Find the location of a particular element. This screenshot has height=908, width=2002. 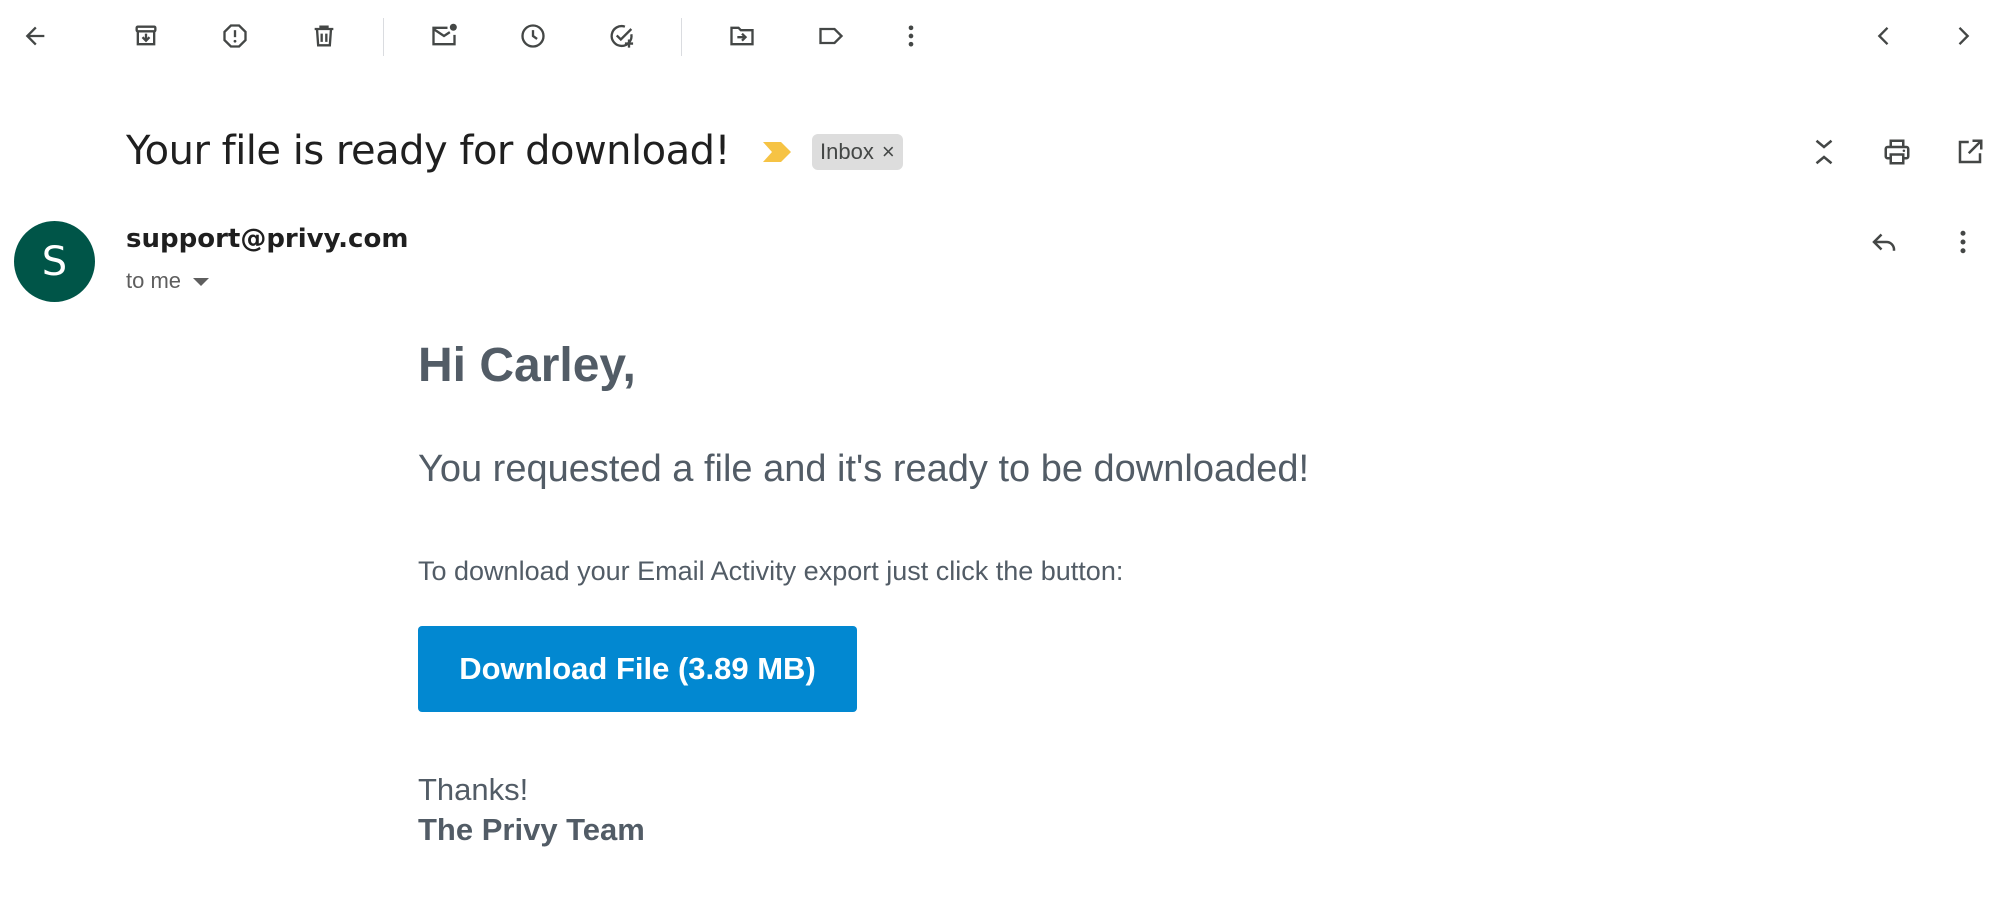

delete-icon is located at coordinates (324, 36).